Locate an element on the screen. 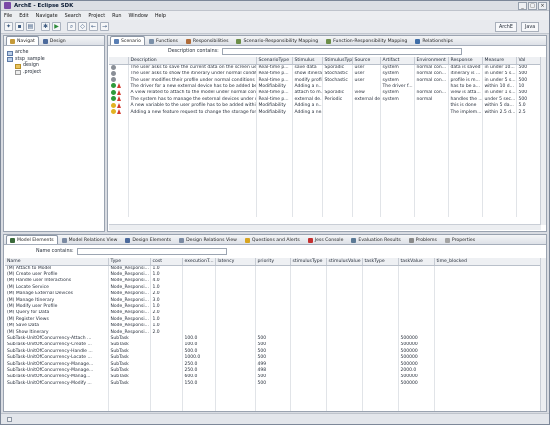  properties-icon is located at coordinates (447, 240).